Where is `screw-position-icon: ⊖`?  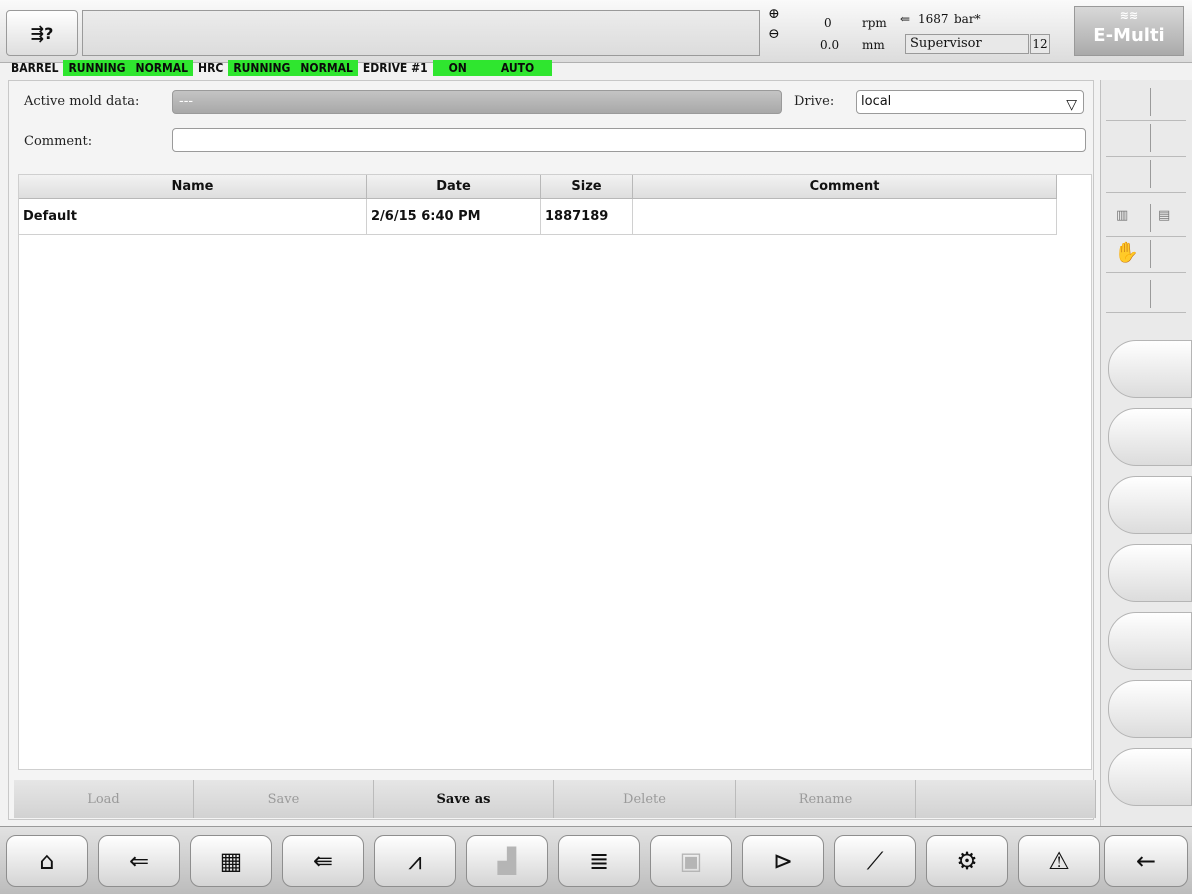 screw-position-icon: ⊖ is located at coordinates (774, 34).